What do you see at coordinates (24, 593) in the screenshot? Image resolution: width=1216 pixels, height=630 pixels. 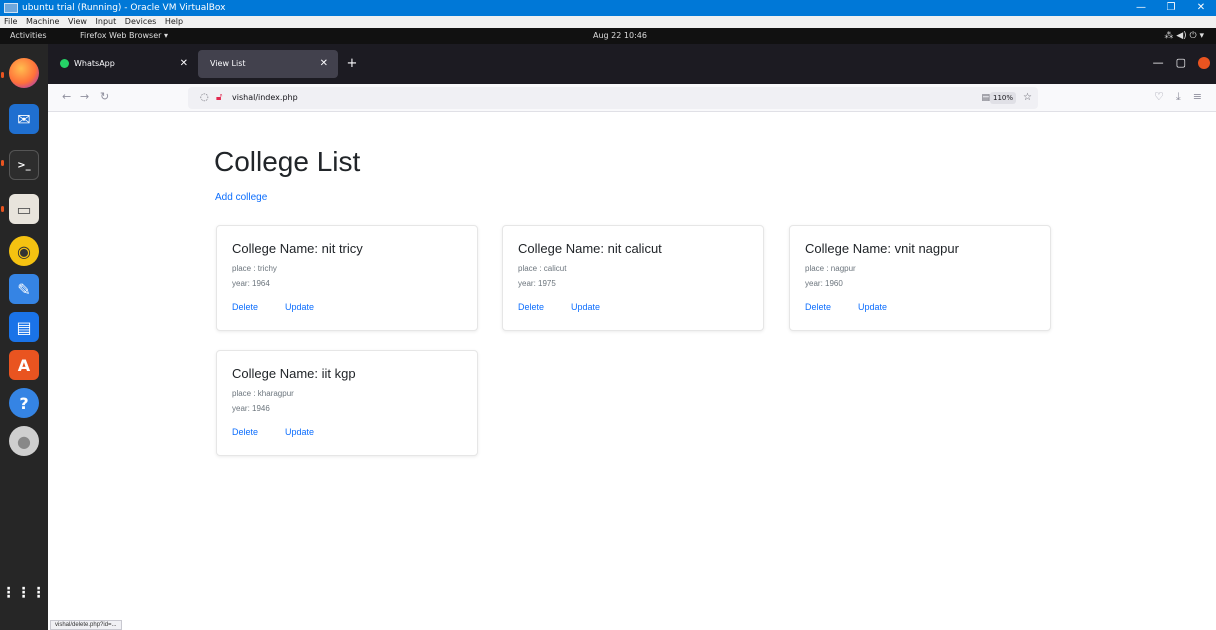 I see `show-apps-icon: ⋮⋮⋮` at bounding box center [24, 593].